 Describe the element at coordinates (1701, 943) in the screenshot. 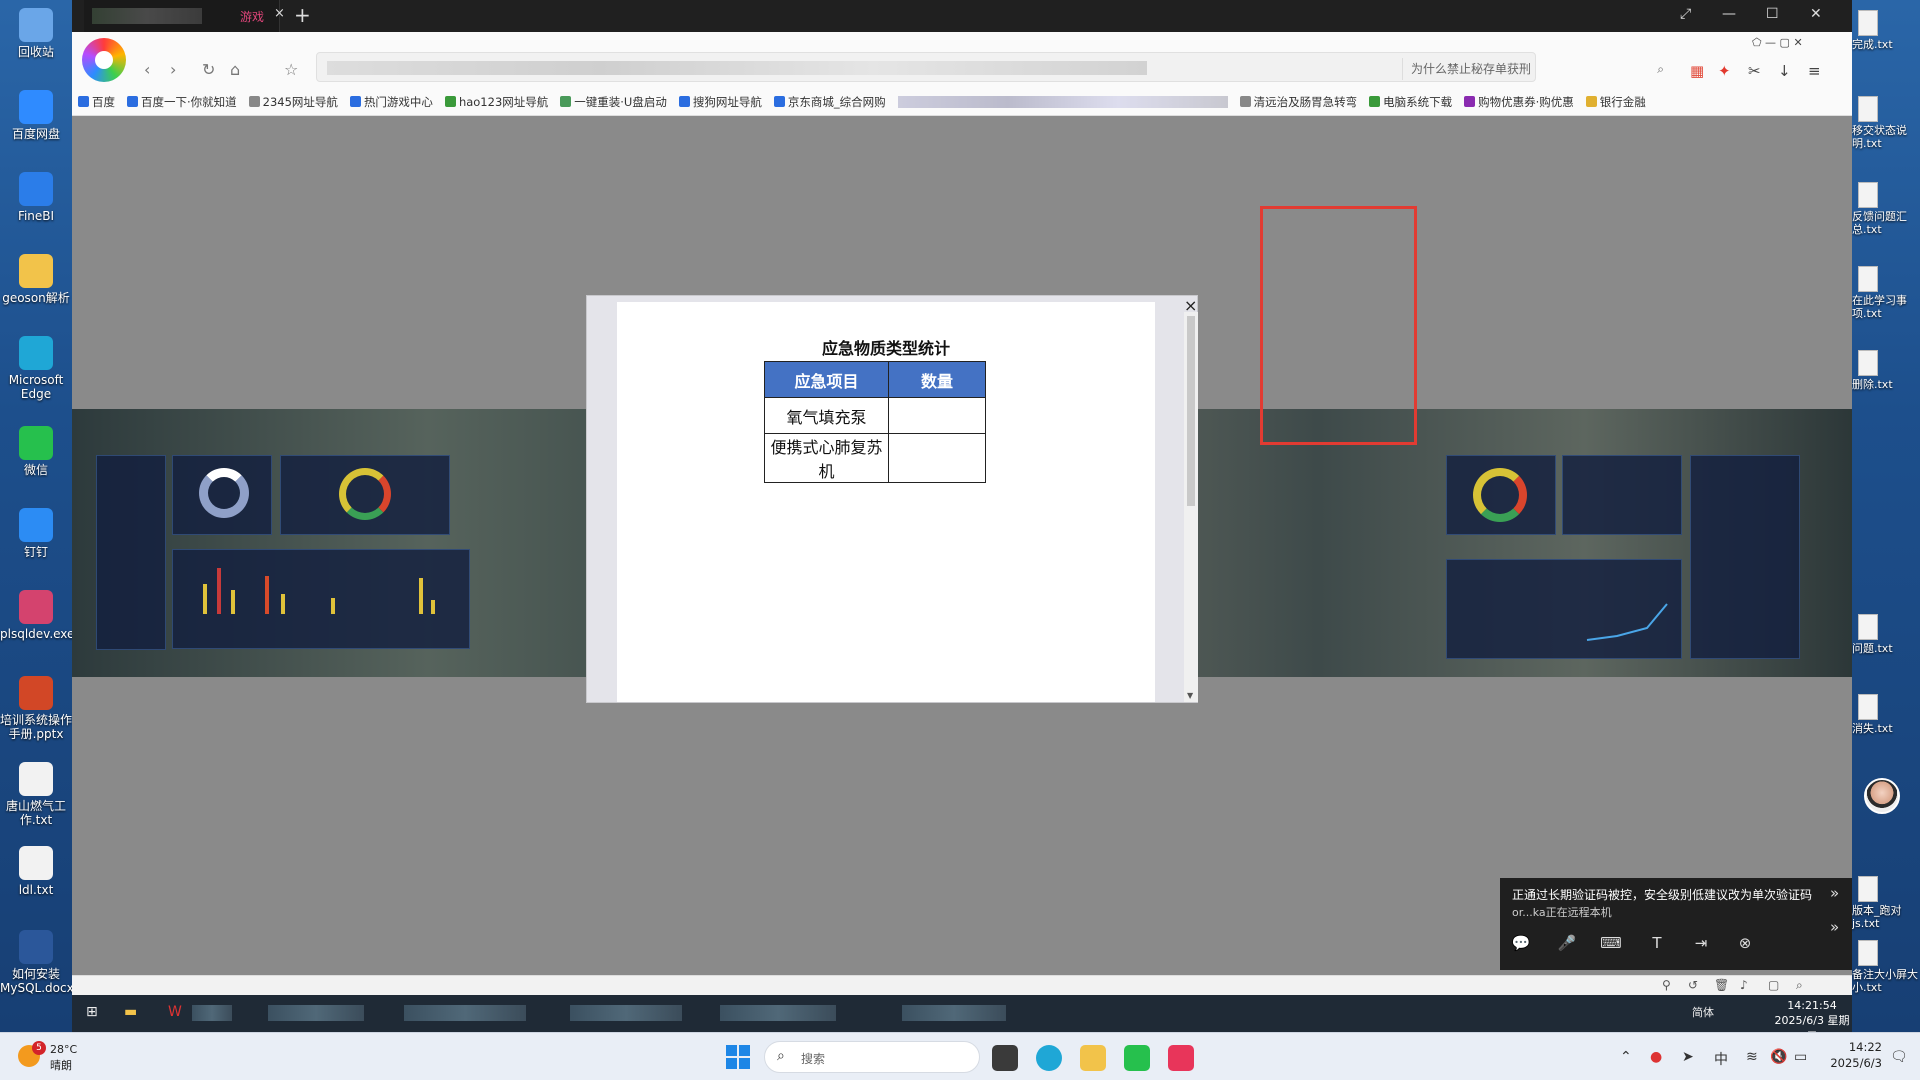

I see `file-transfer-icon: ⇥` at that location.